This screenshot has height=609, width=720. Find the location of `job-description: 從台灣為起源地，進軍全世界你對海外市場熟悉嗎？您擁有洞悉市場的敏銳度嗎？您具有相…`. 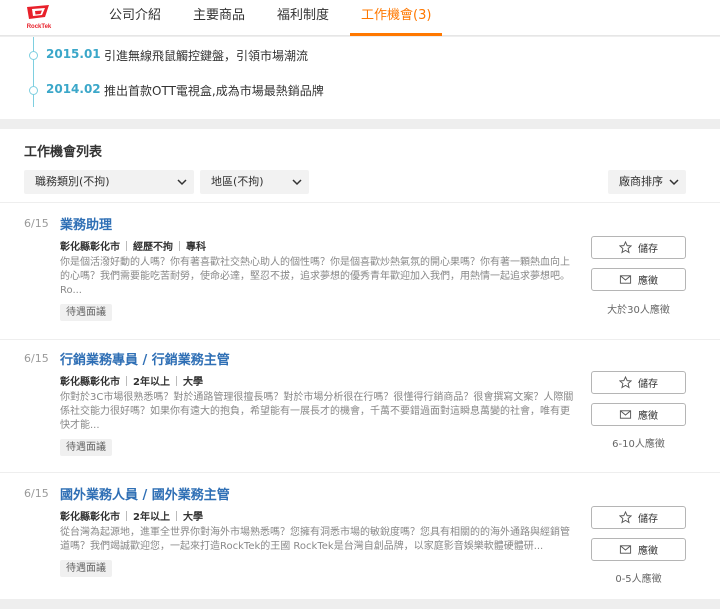

job-description: 從台灣為起源地，進軍全世界你對海外市場熟悉嗎？您擁有洞悉市場的敏銳度嗎？您具有相… is located at coordinates (315, 539).